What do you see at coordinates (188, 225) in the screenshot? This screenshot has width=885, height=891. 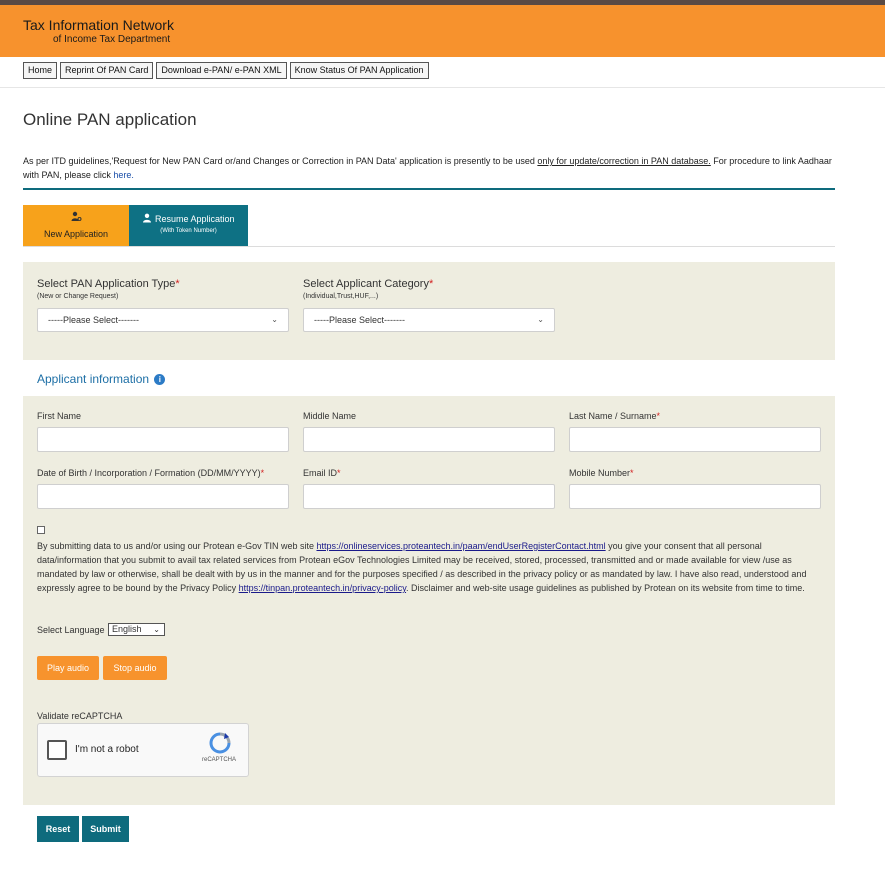 I see `tab-resume-application: Resume Application (With Token Number)` at bounding box center [188, 225].